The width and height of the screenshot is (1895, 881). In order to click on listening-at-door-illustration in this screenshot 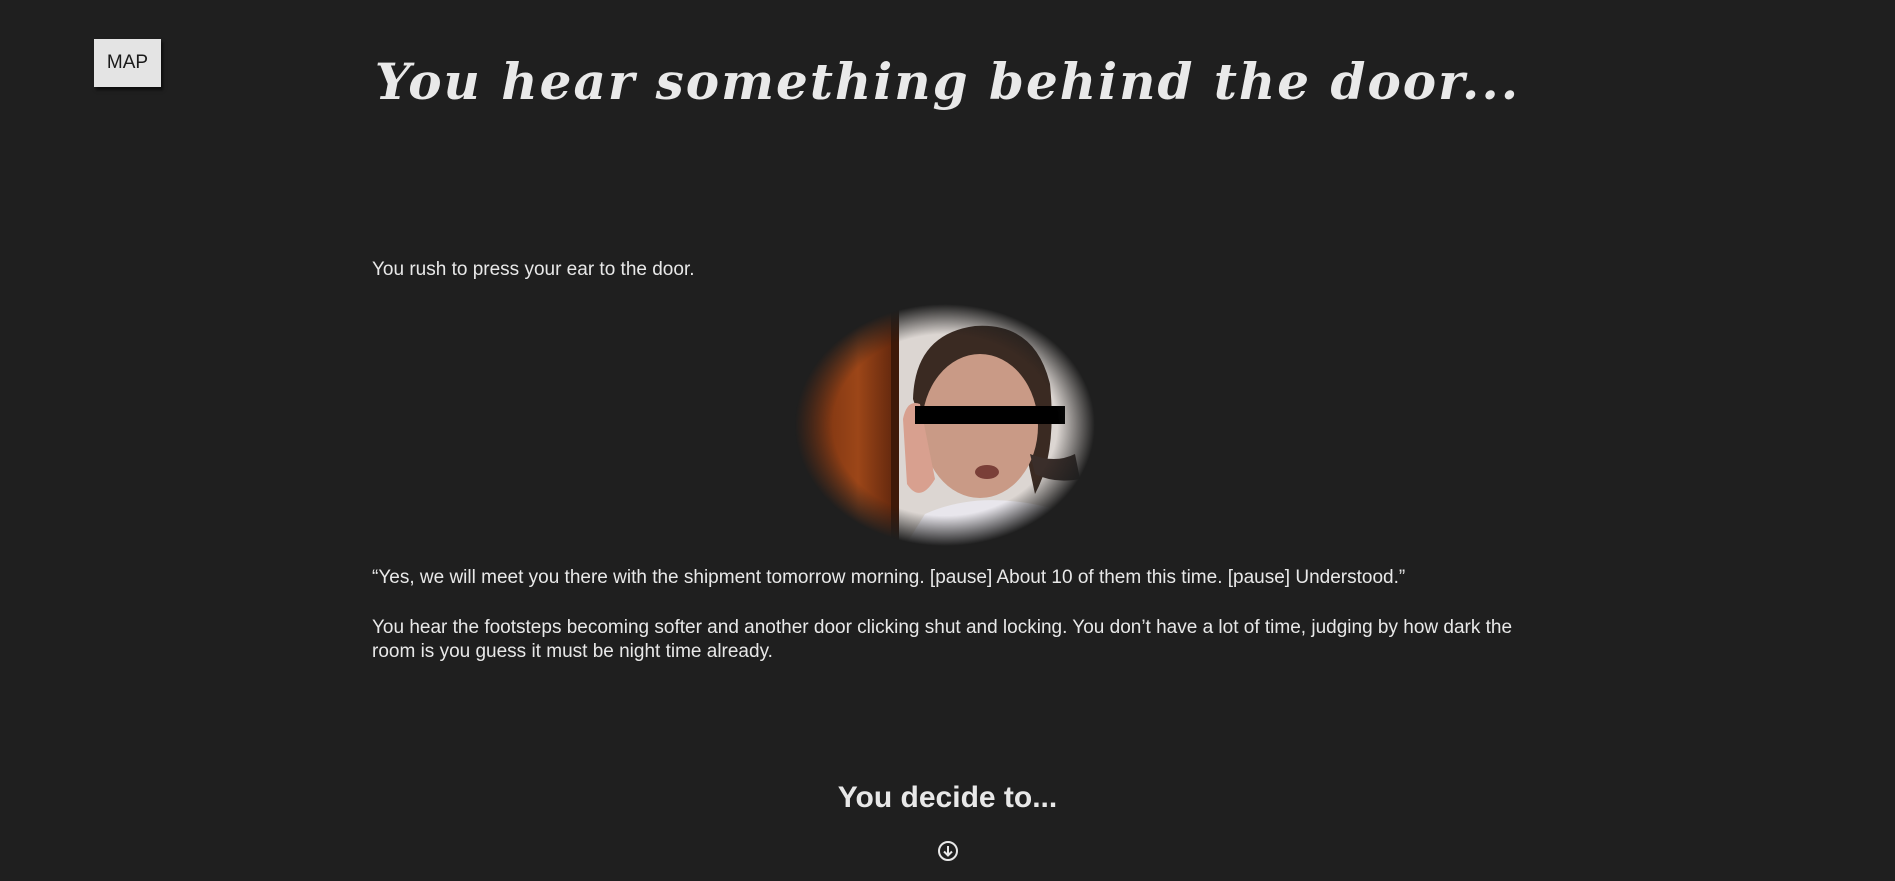, I will do `click(945, 425)`.